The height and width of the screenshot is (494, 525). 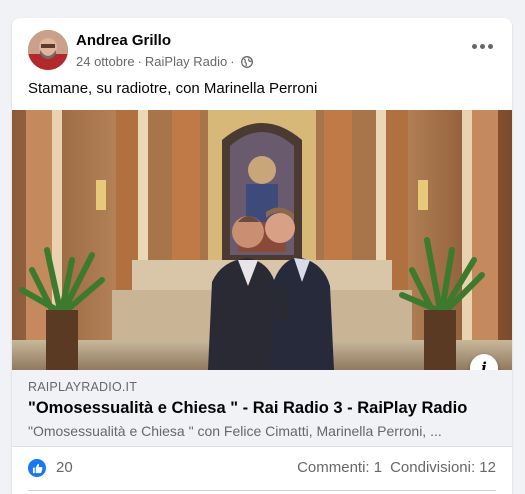 What do you see at coordinates (123, 40) in the screenshot?
I see `author-name: Andrea Grillo` at bounding box center [123, 40].